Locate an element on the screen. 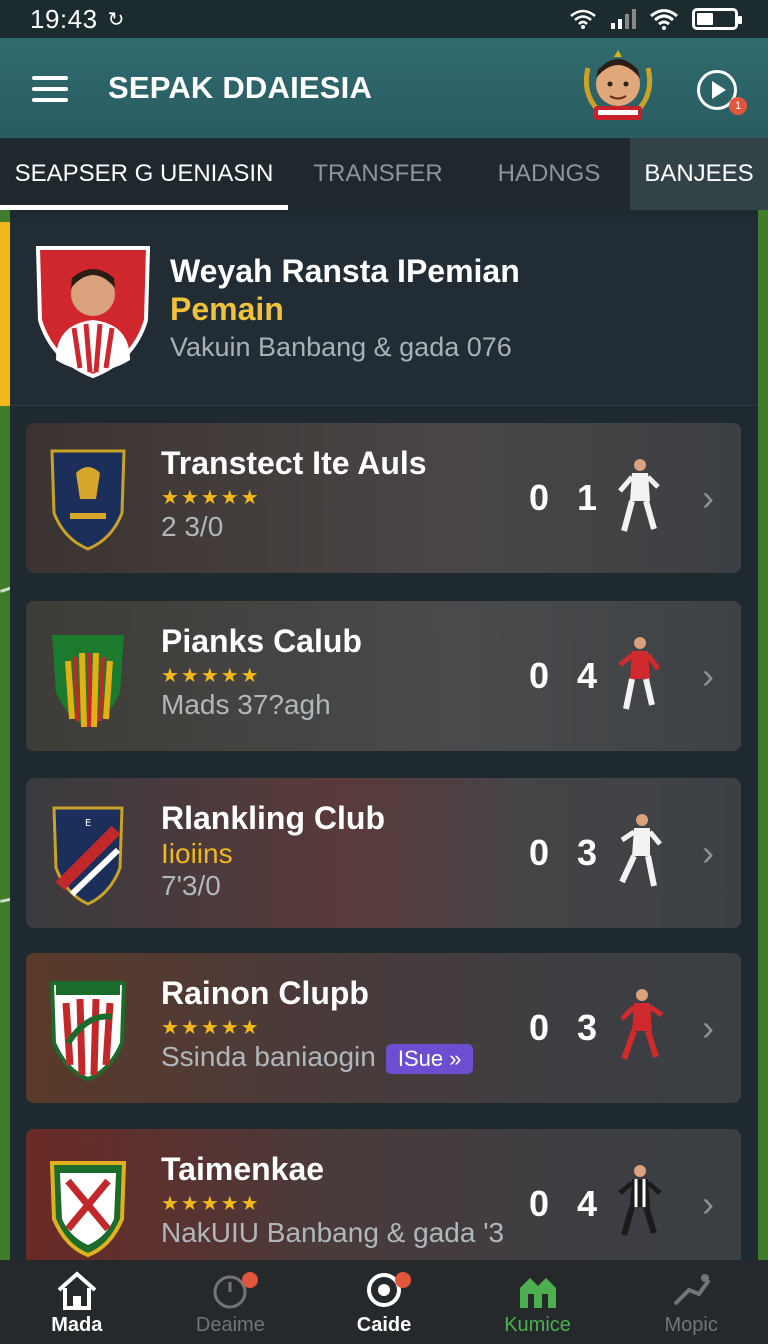 The width and height of the screenshot is (768, 1344). nav-label: Mada is located at coordinates (77, 1325).